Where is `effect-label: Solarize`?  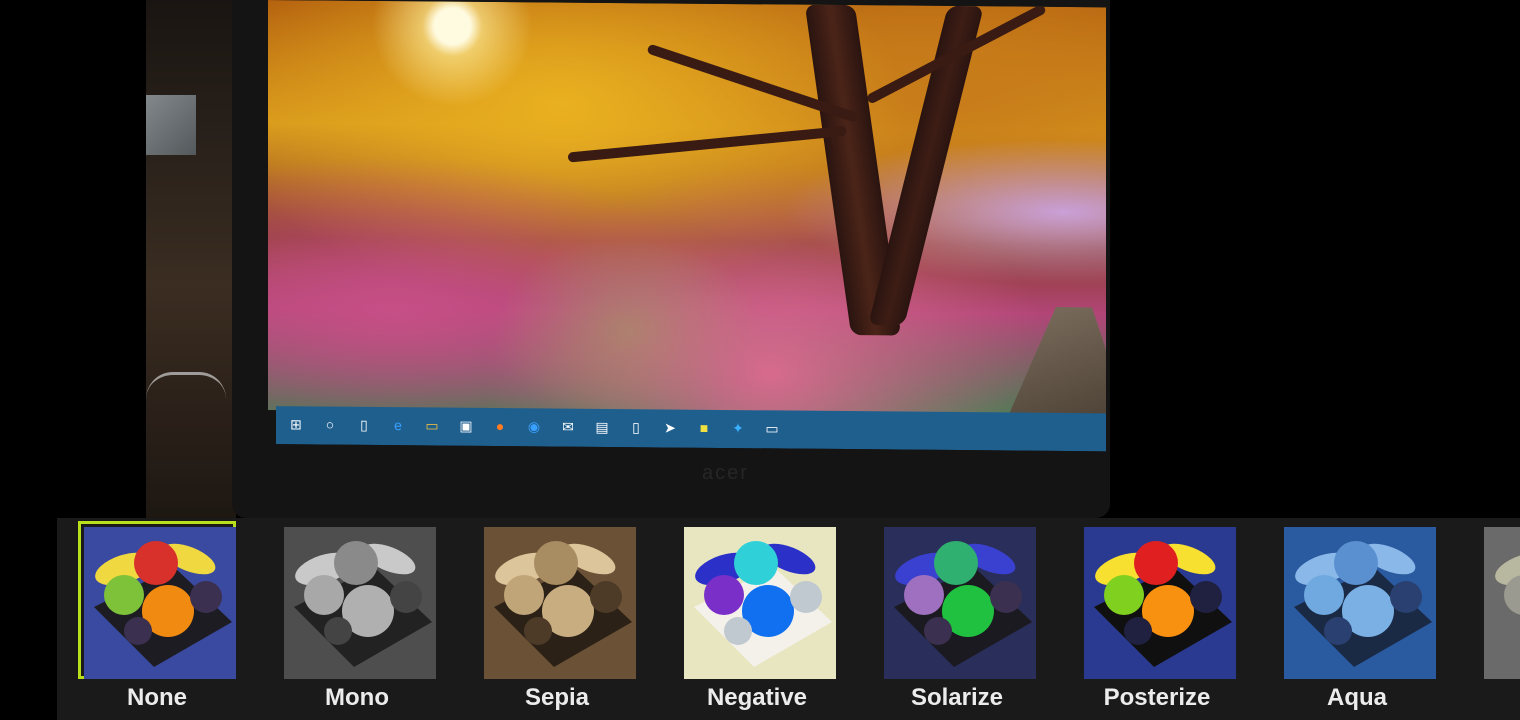 effect-label: Solarize is located at coordinates (957, 697).